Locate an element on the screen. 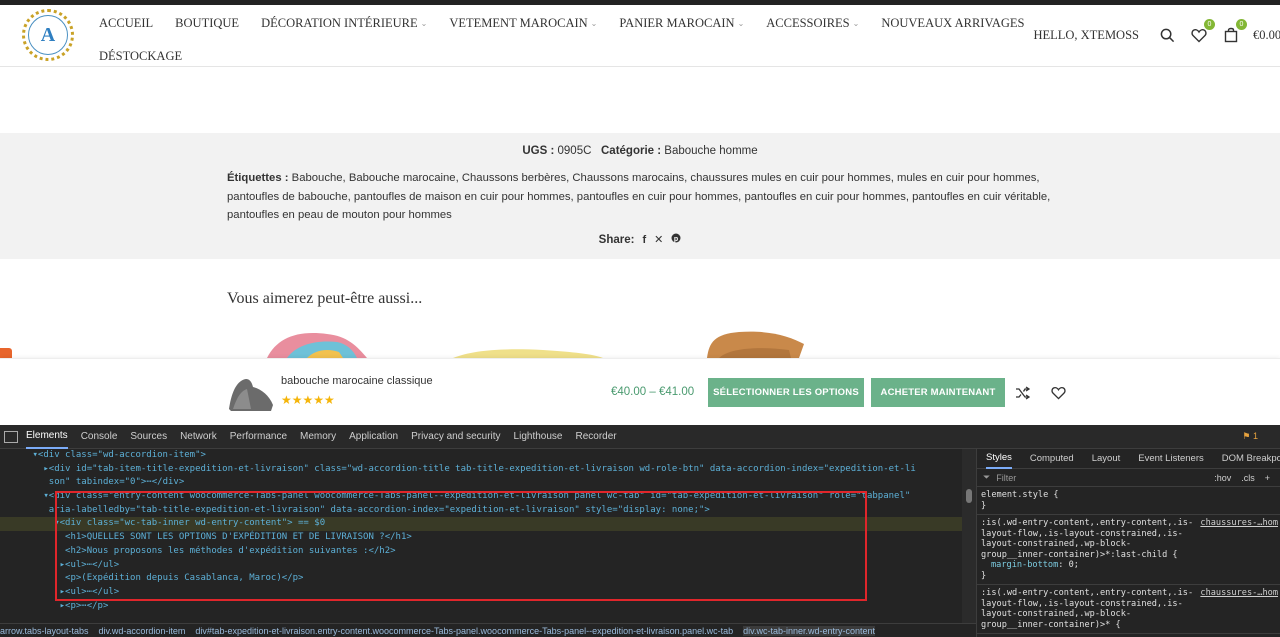  cls-toggle: .cls is located at coordinates (1248, 478).